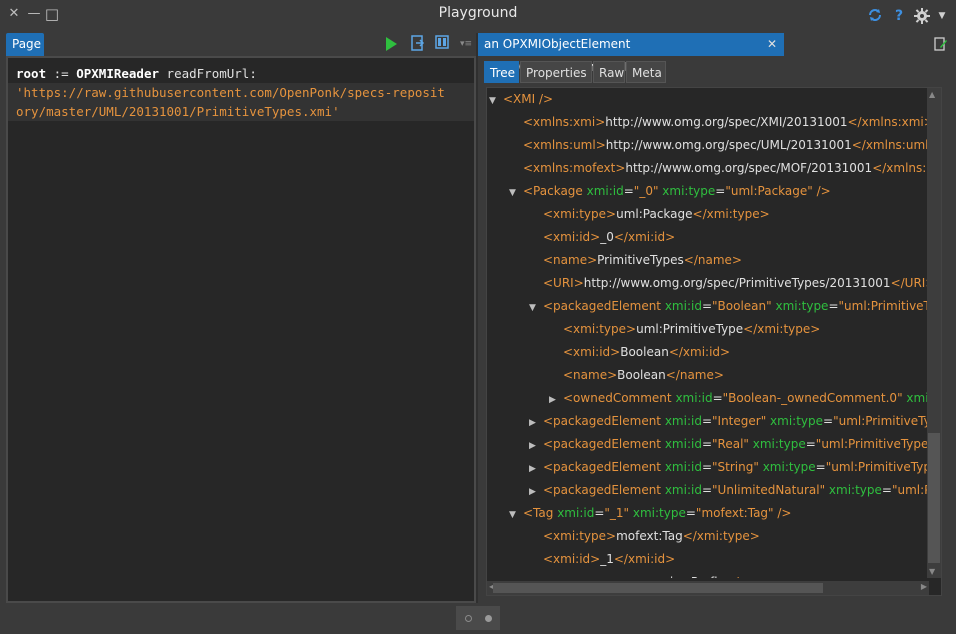  I want to click on code-message: readFromUrl:, so click(208, 73).